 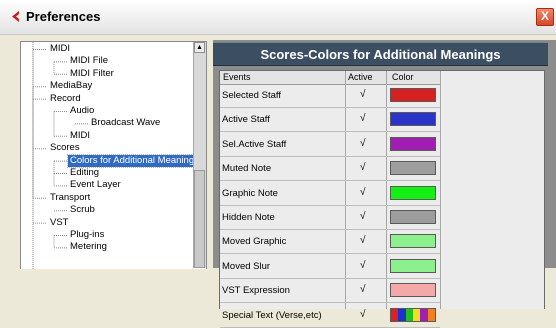 I want to click on event-name: Active Staff, so click(x=246, y=120).